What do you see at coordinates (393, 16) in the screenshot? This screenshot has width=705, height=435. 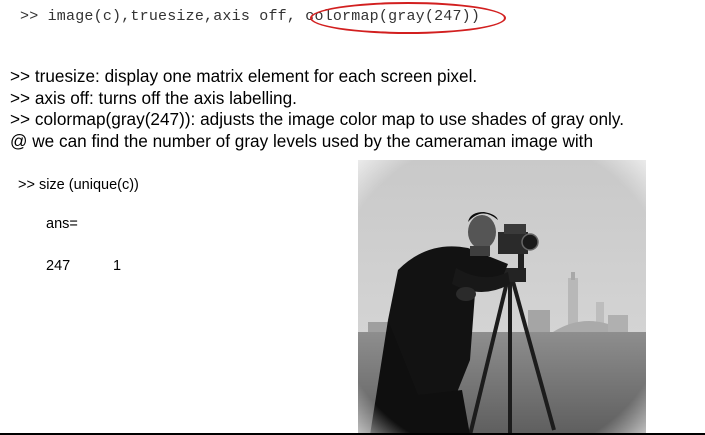 I see `colormap-code: colormap(gray(247))` at bounding box center [393, 16].